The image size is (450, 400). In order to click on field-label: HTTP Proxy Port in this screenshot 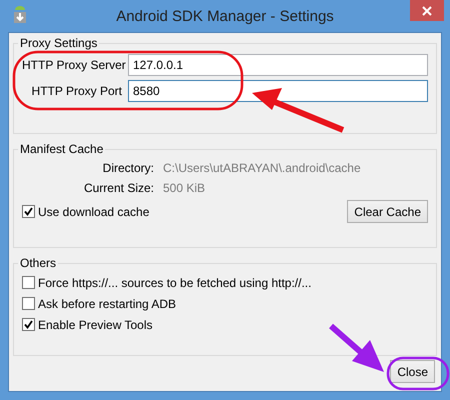, I will do `click(76, 91)`.